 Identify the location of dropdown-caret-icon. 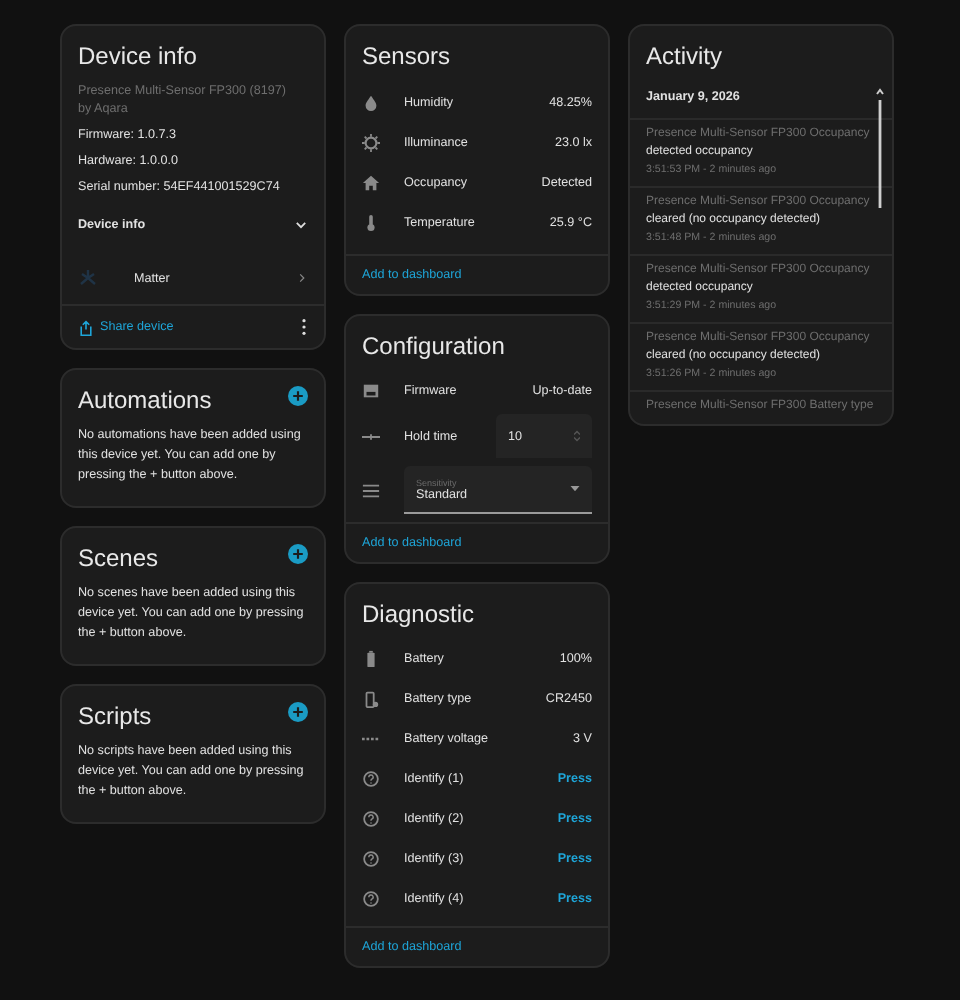
(575, 489).